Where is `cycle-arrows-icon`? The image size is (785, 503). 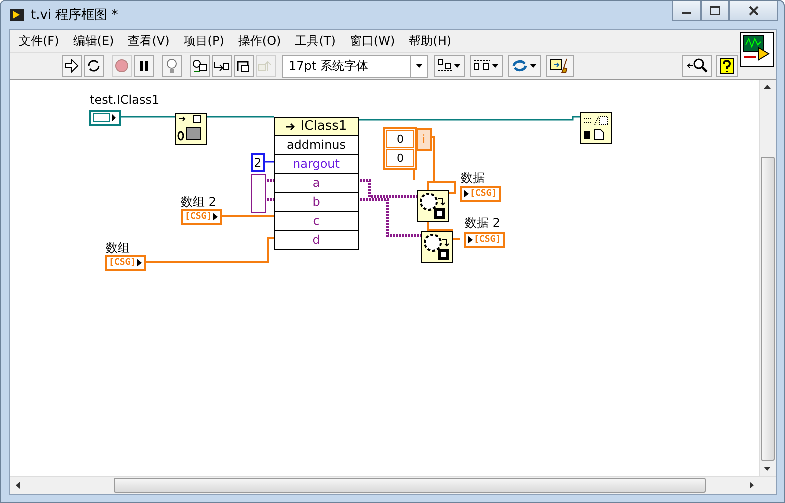
cycle-arrows-icon is located at coordinates (94, 66).